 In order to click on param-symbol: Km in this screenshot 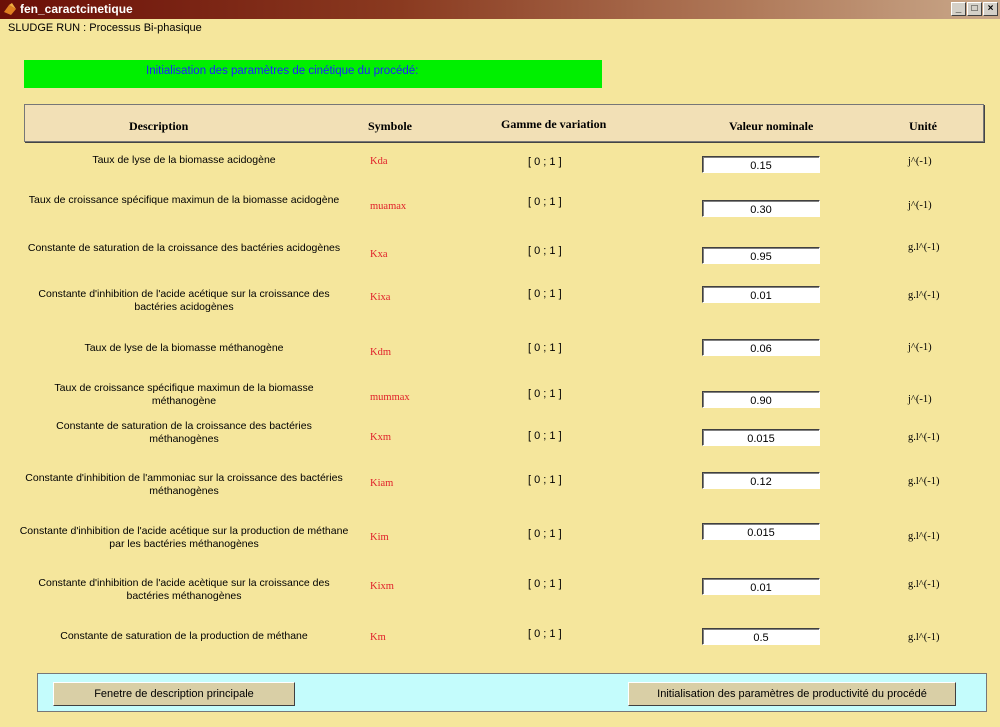, I will do `click(378, 637)`.